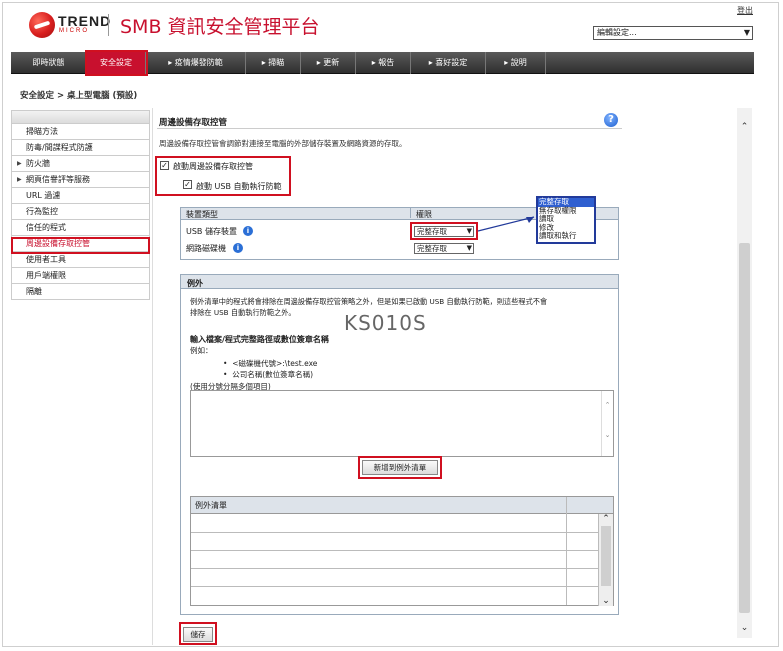 The height and width of the screenshot is (651, 783). Describe the element at coordinates (506, 224) in the screenshot. I see `annotation-arrow-icon` at that location.